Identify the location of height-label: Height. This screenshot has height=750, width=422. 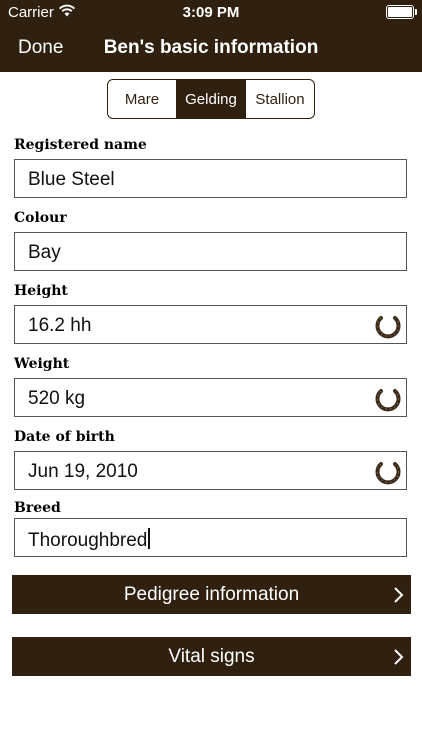
(41, 291).